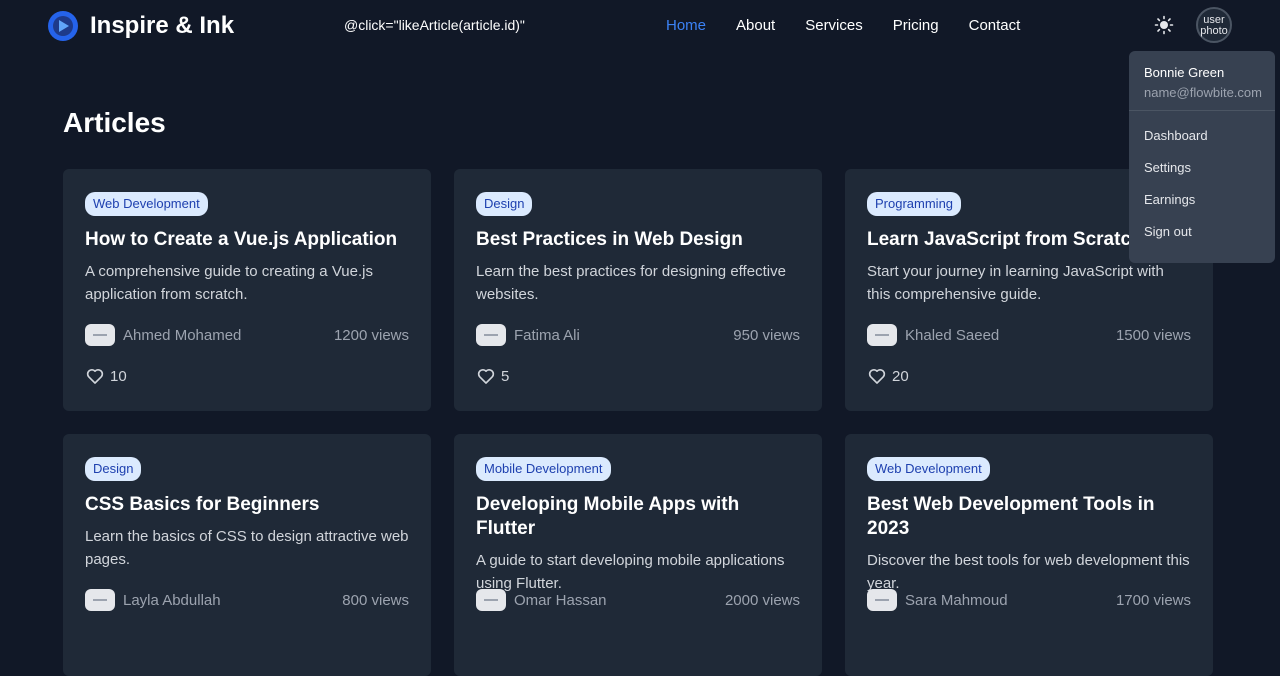  Describe the element at coordinates (560, 600) in the screenshot. I see `author-name: Omar Hassan` at that location.